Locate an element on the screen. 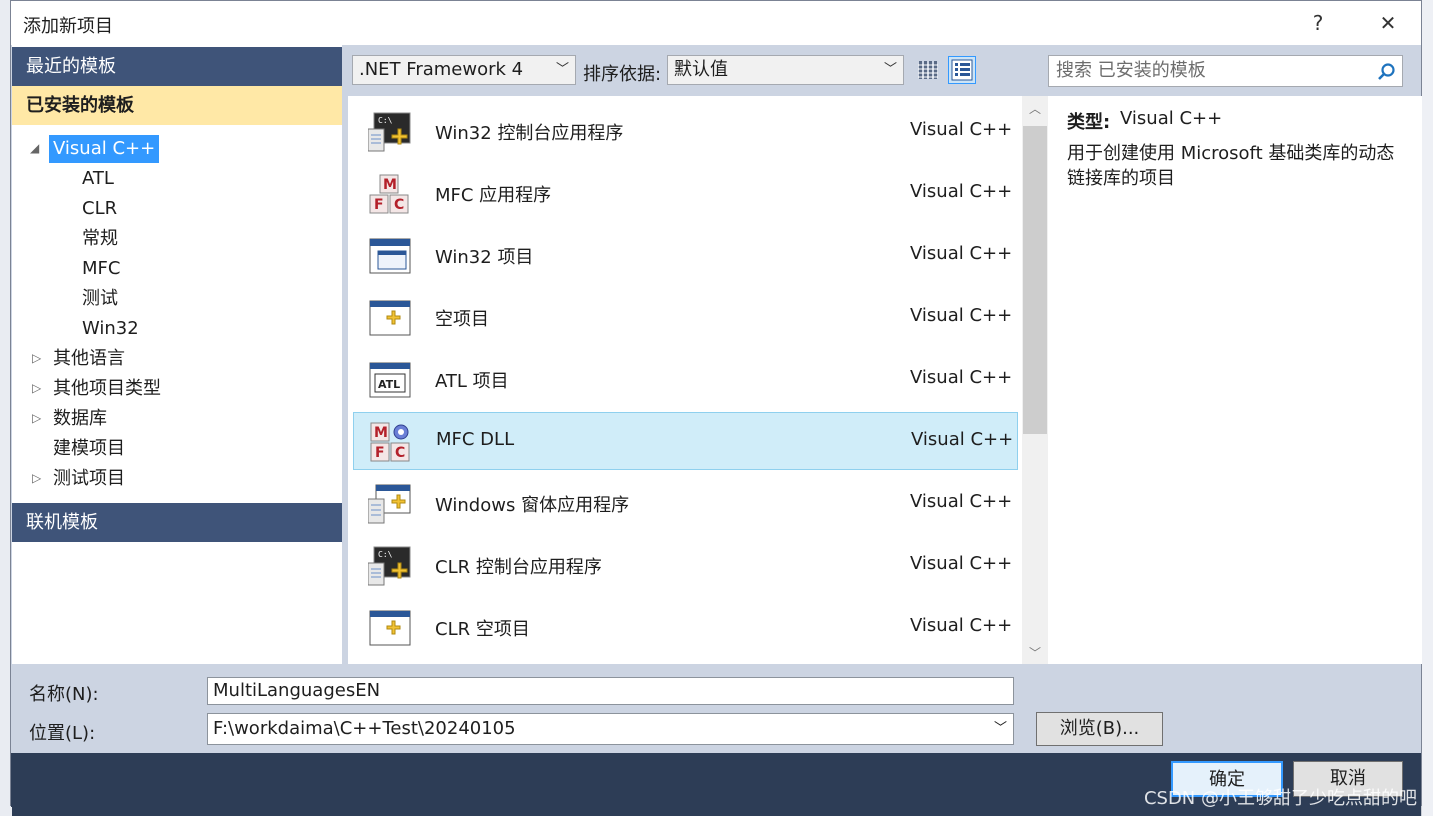 This screenshot has width=1433, height=816. template-name: MFC 应用程序 is located at coordinates (493, 195).